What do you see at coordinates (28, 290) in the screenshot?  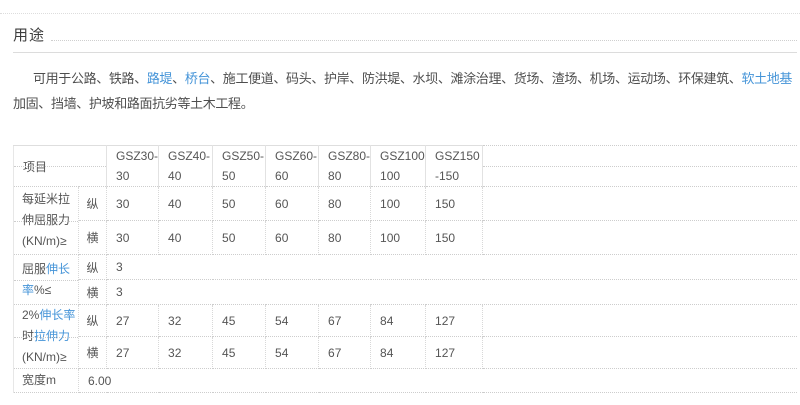 I see `link-lv: 率` at bounding box center [28, 290].